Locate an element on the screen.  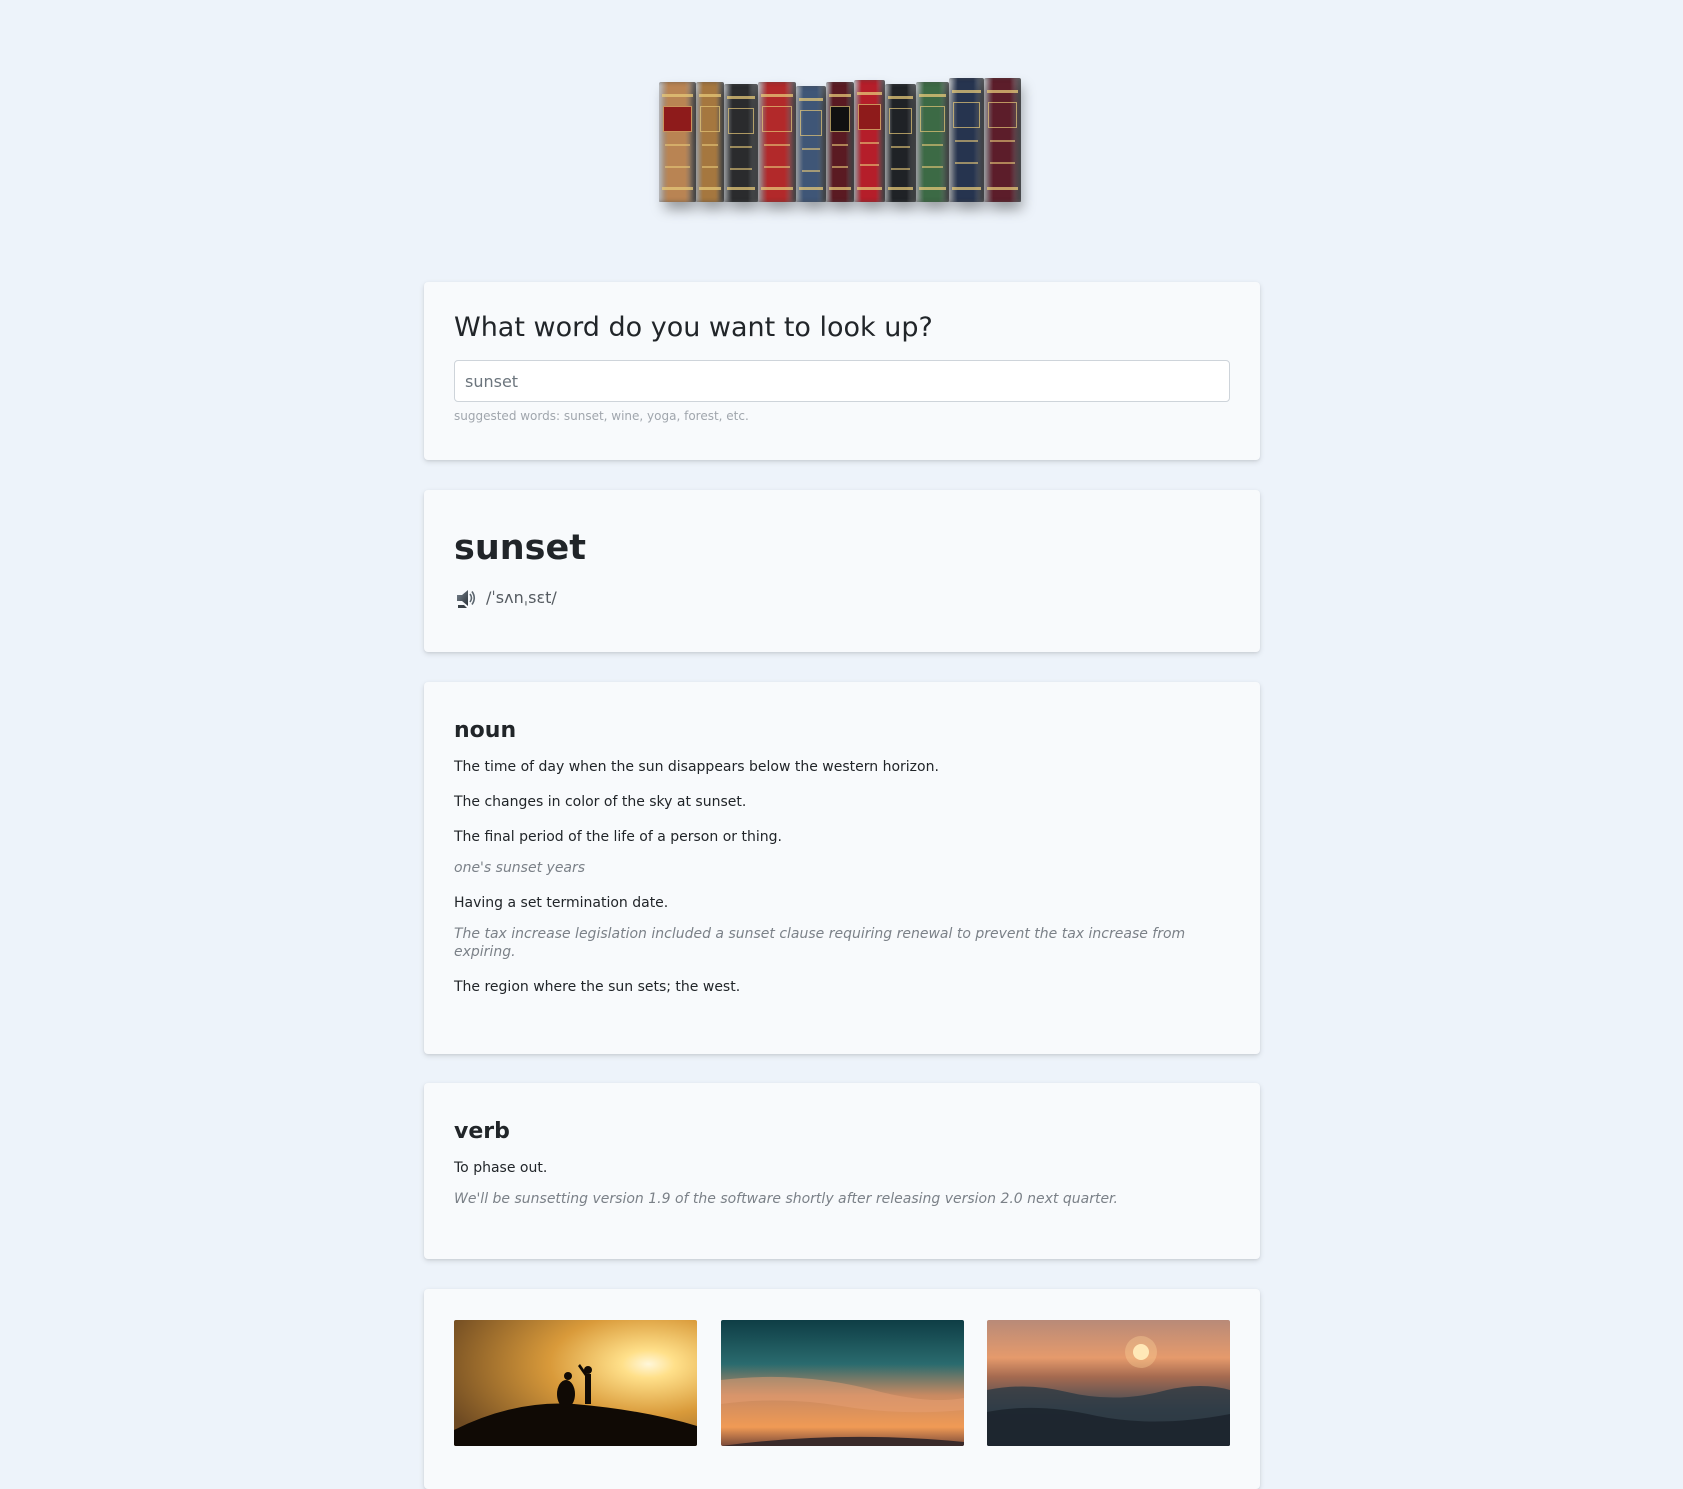
search-input is located at coordinates (842, 381).